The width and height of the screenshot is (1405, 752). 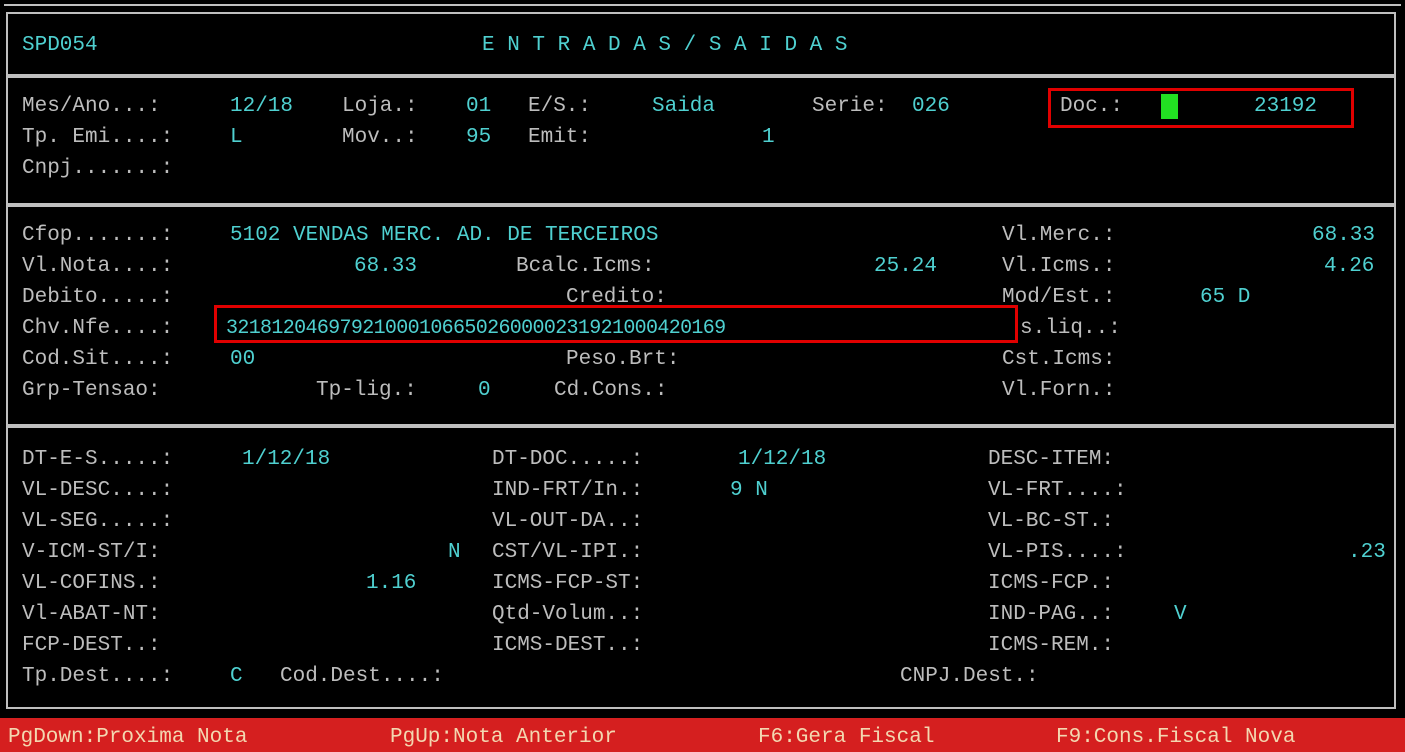 What do you see at coordinates (98, 328) in the screenshot?
I see `chv-nfe-label: Chv.Nfe....:` at bounding box center [98, 328].